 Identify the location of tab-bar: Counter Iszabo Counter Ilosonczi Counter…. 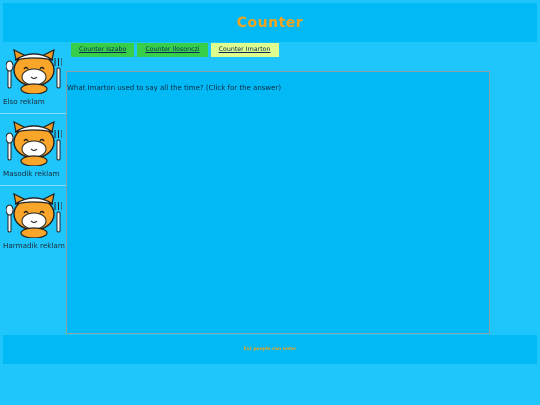
(176, 50).